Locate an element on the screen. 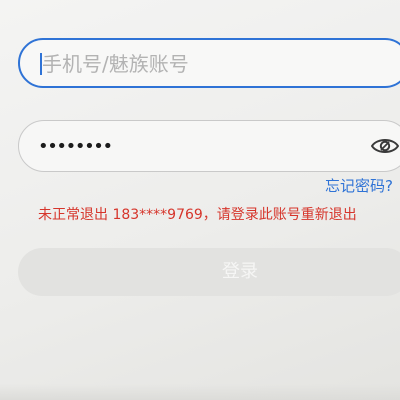 The width and height of the screenshot is (400, 400). abnormal-logout-warning: 未正常退出 183****9769，请登录此账号重新退出 is located at coordinates (197, 215).